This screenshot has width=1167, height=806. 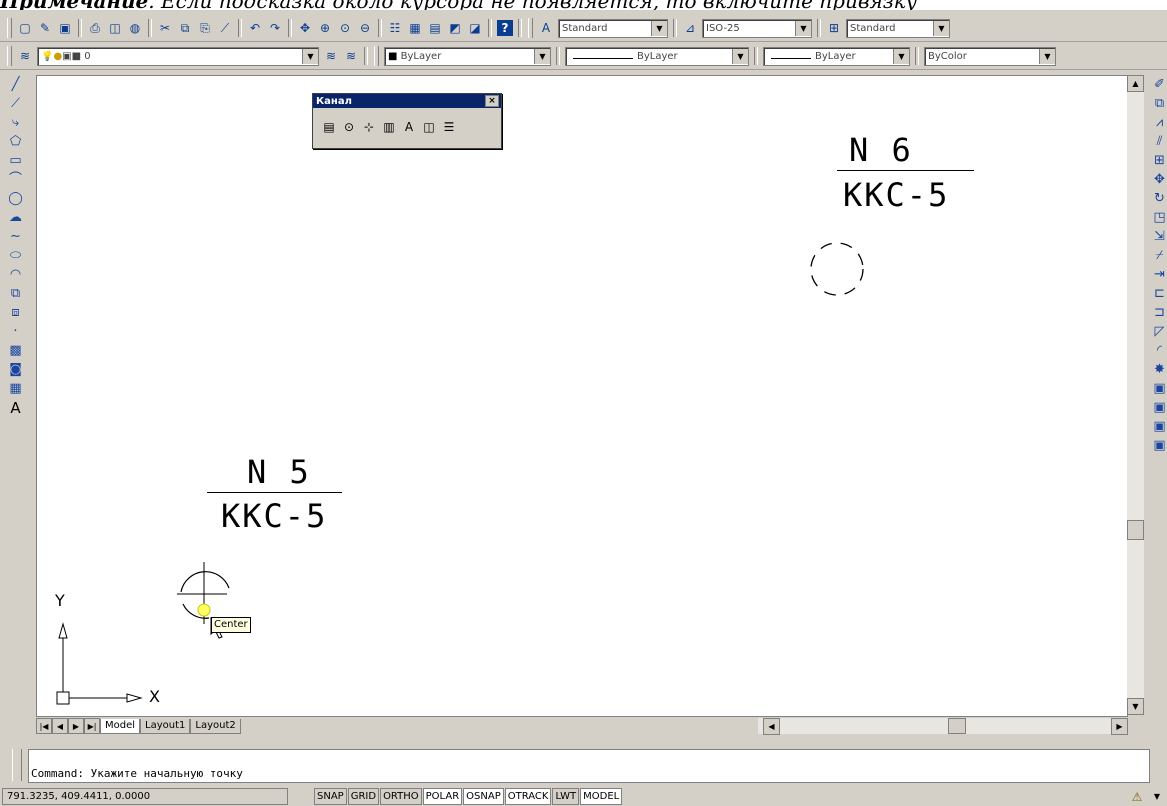 What do you see at coordinates (135, 28) in the screenshot?
I see `publish-icon: ◍` at bounding box center [135, 28].